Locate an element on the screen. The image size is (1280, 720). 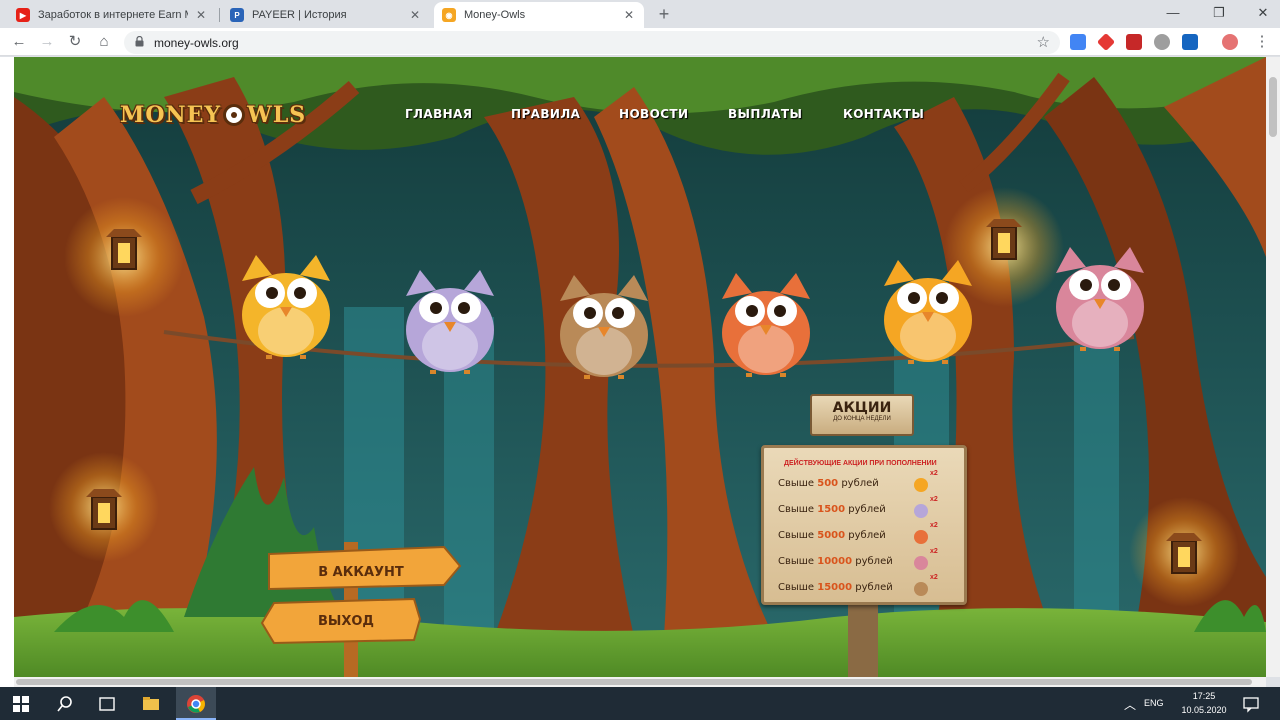
notifications-icon is located at coordinates (1251, 704).